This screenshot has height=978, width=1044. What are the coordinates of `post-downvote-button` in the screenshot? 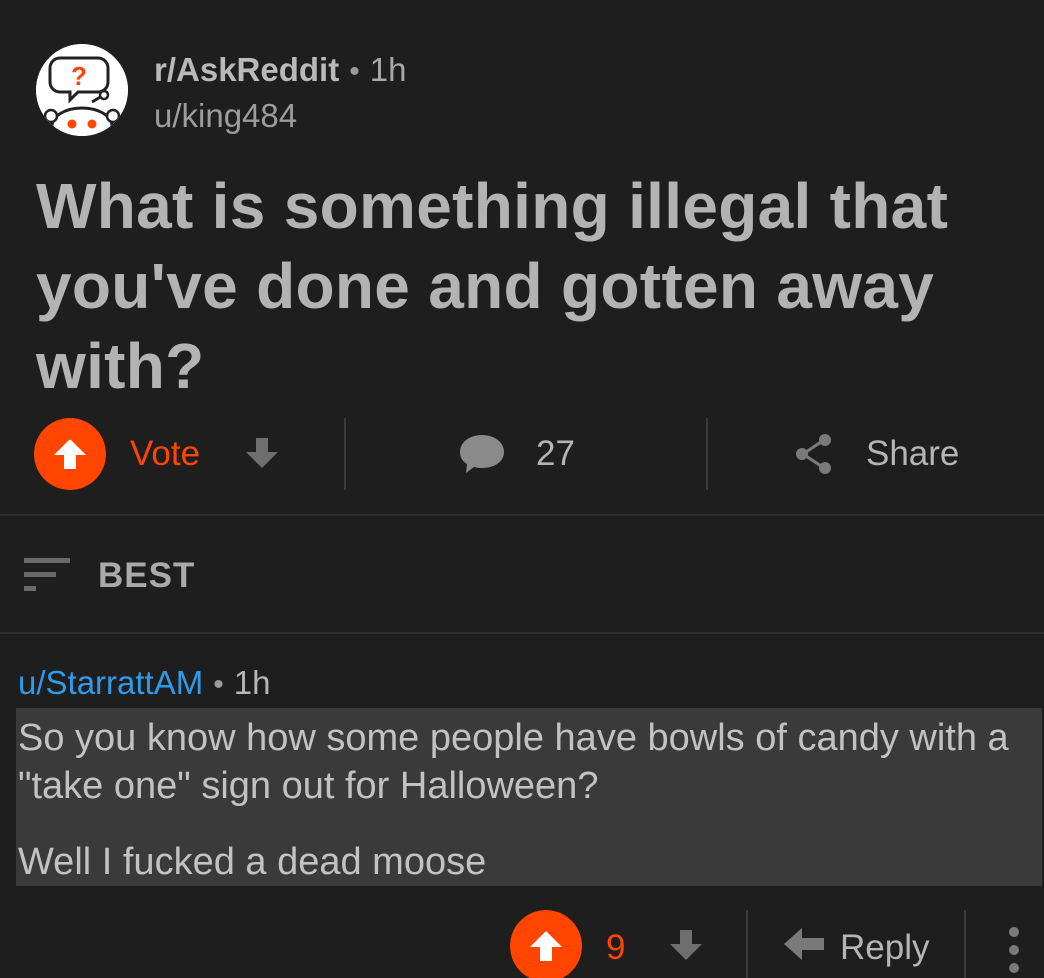 It's located at (262, 454).